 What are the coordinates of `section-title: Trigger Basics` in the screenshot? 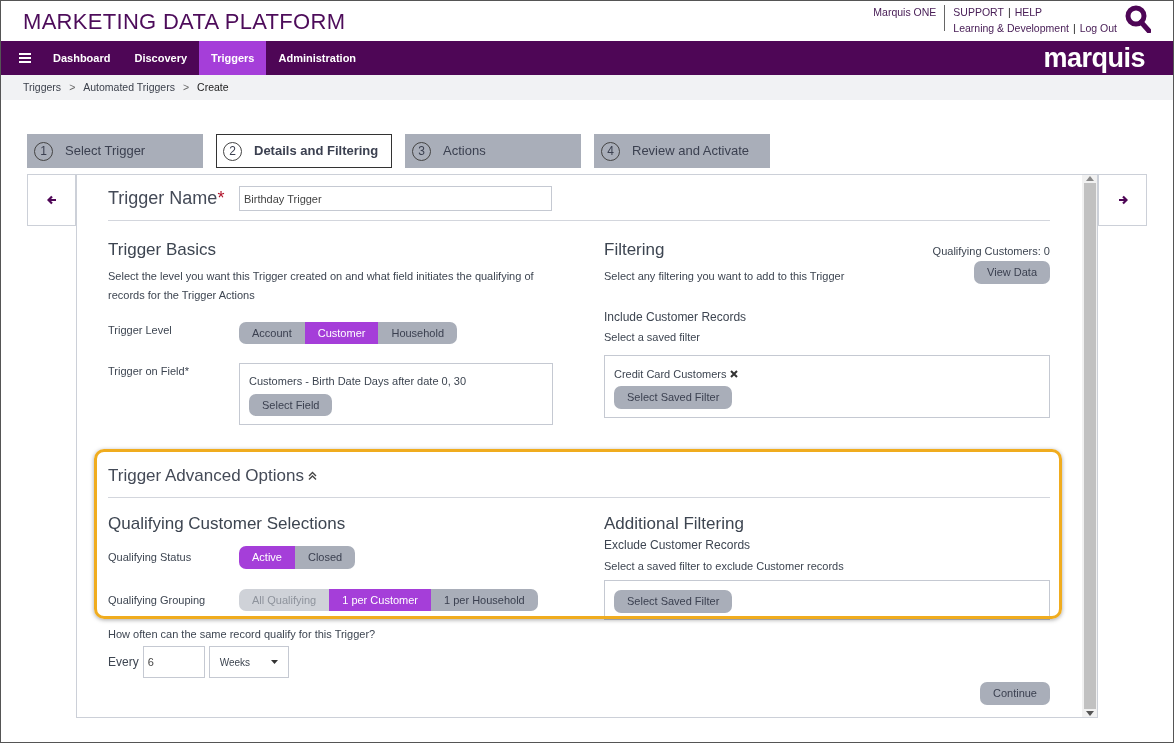 It's located at (162, 250).